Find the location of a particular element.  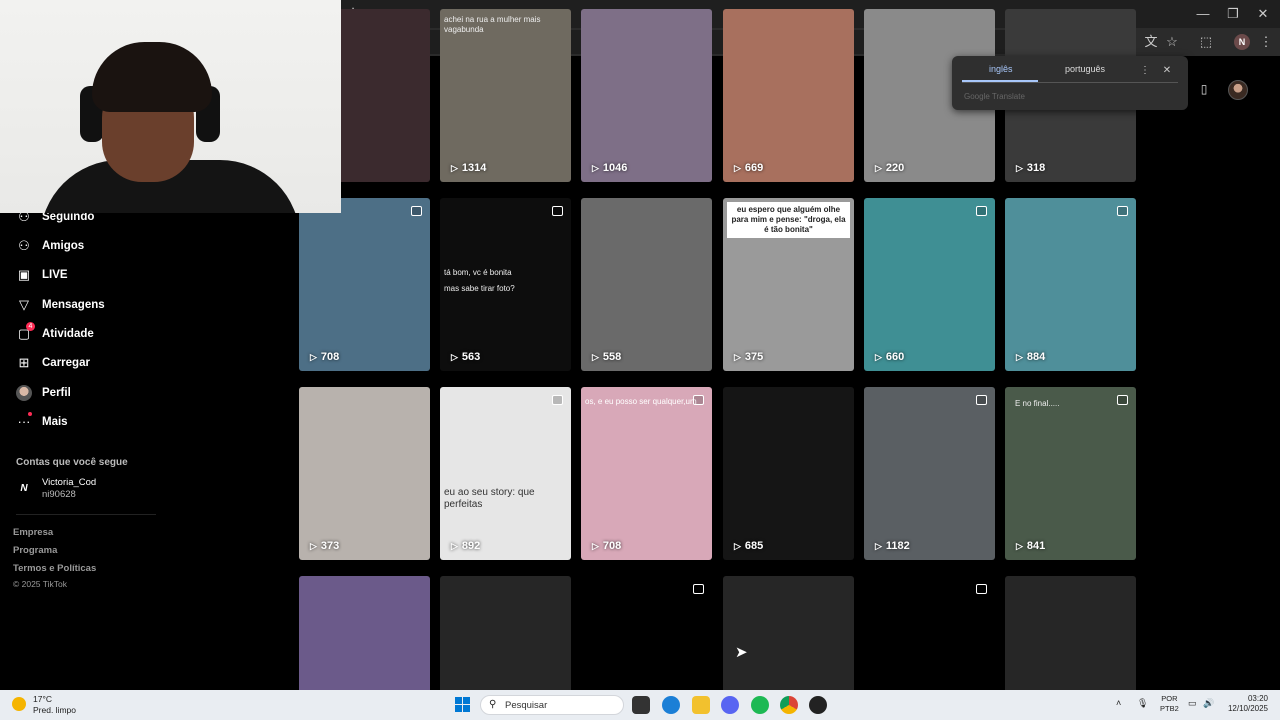

view-count-value: 841 is located at coordinates (1036, 546).